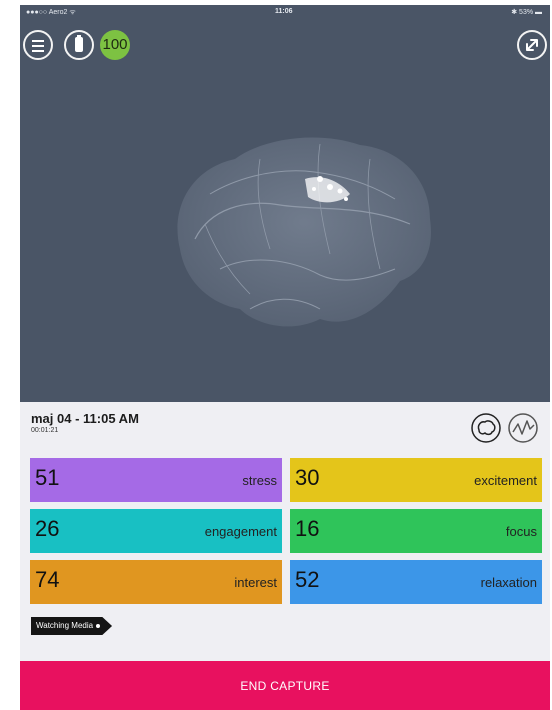 The width and height of the screenshot is (552, 710). I want to click on metric-stress: 51 stress, so click(156, 480).